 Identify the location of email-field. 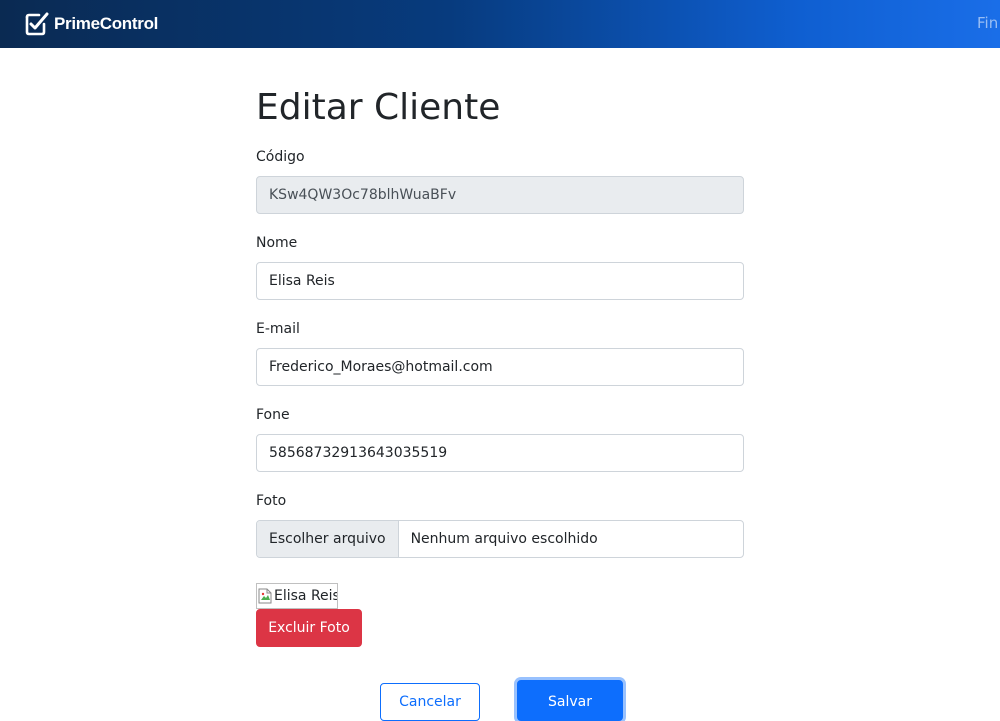
(500, 367).